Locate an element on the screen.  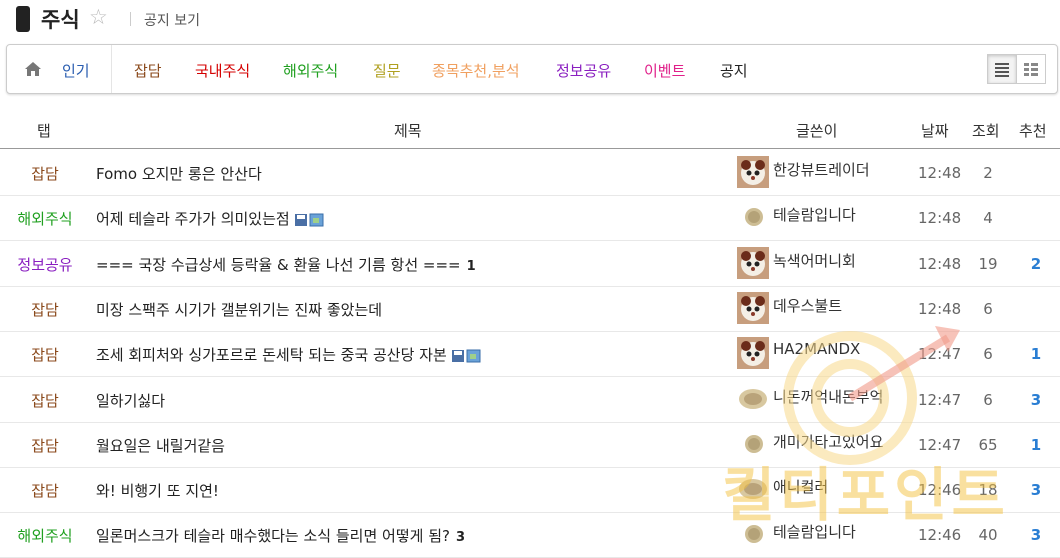
tab-domestic: 국내주식 is located at coordinates (222, 70).